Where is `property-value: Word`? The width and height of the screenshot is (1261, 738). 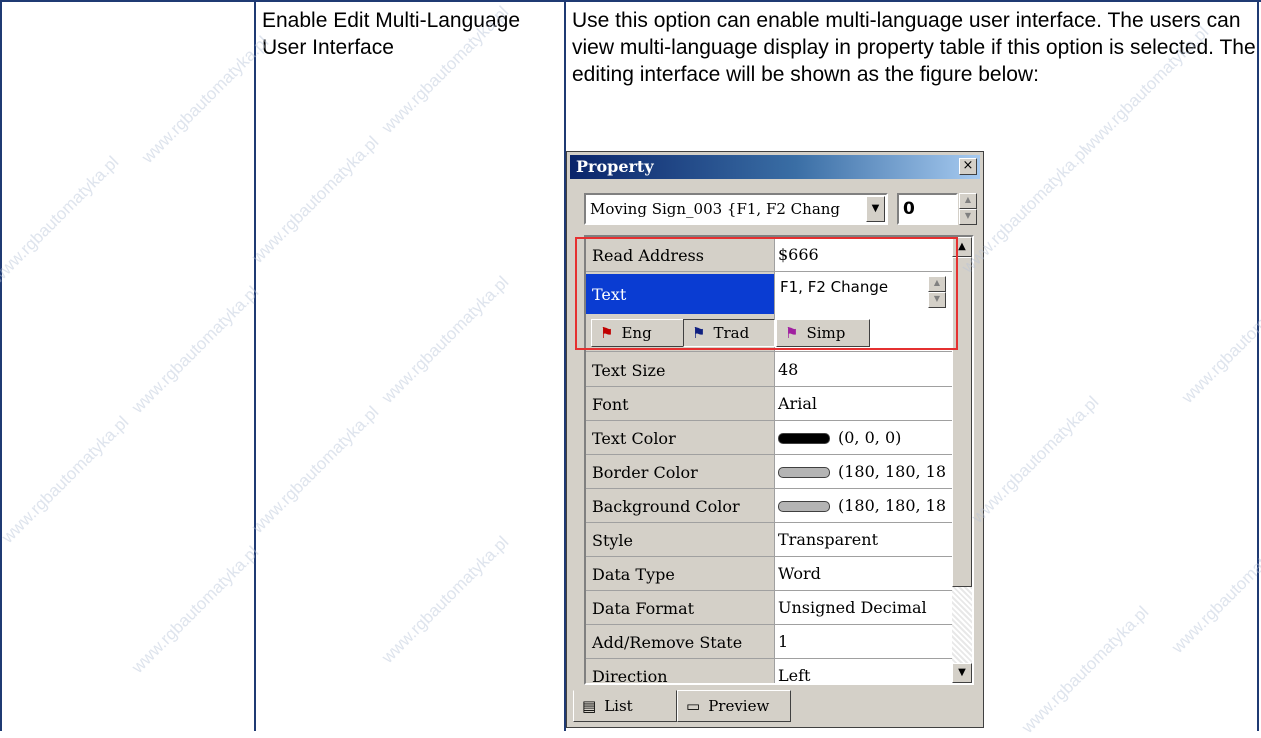
property-value: Word is located at coordinates (799, 573).